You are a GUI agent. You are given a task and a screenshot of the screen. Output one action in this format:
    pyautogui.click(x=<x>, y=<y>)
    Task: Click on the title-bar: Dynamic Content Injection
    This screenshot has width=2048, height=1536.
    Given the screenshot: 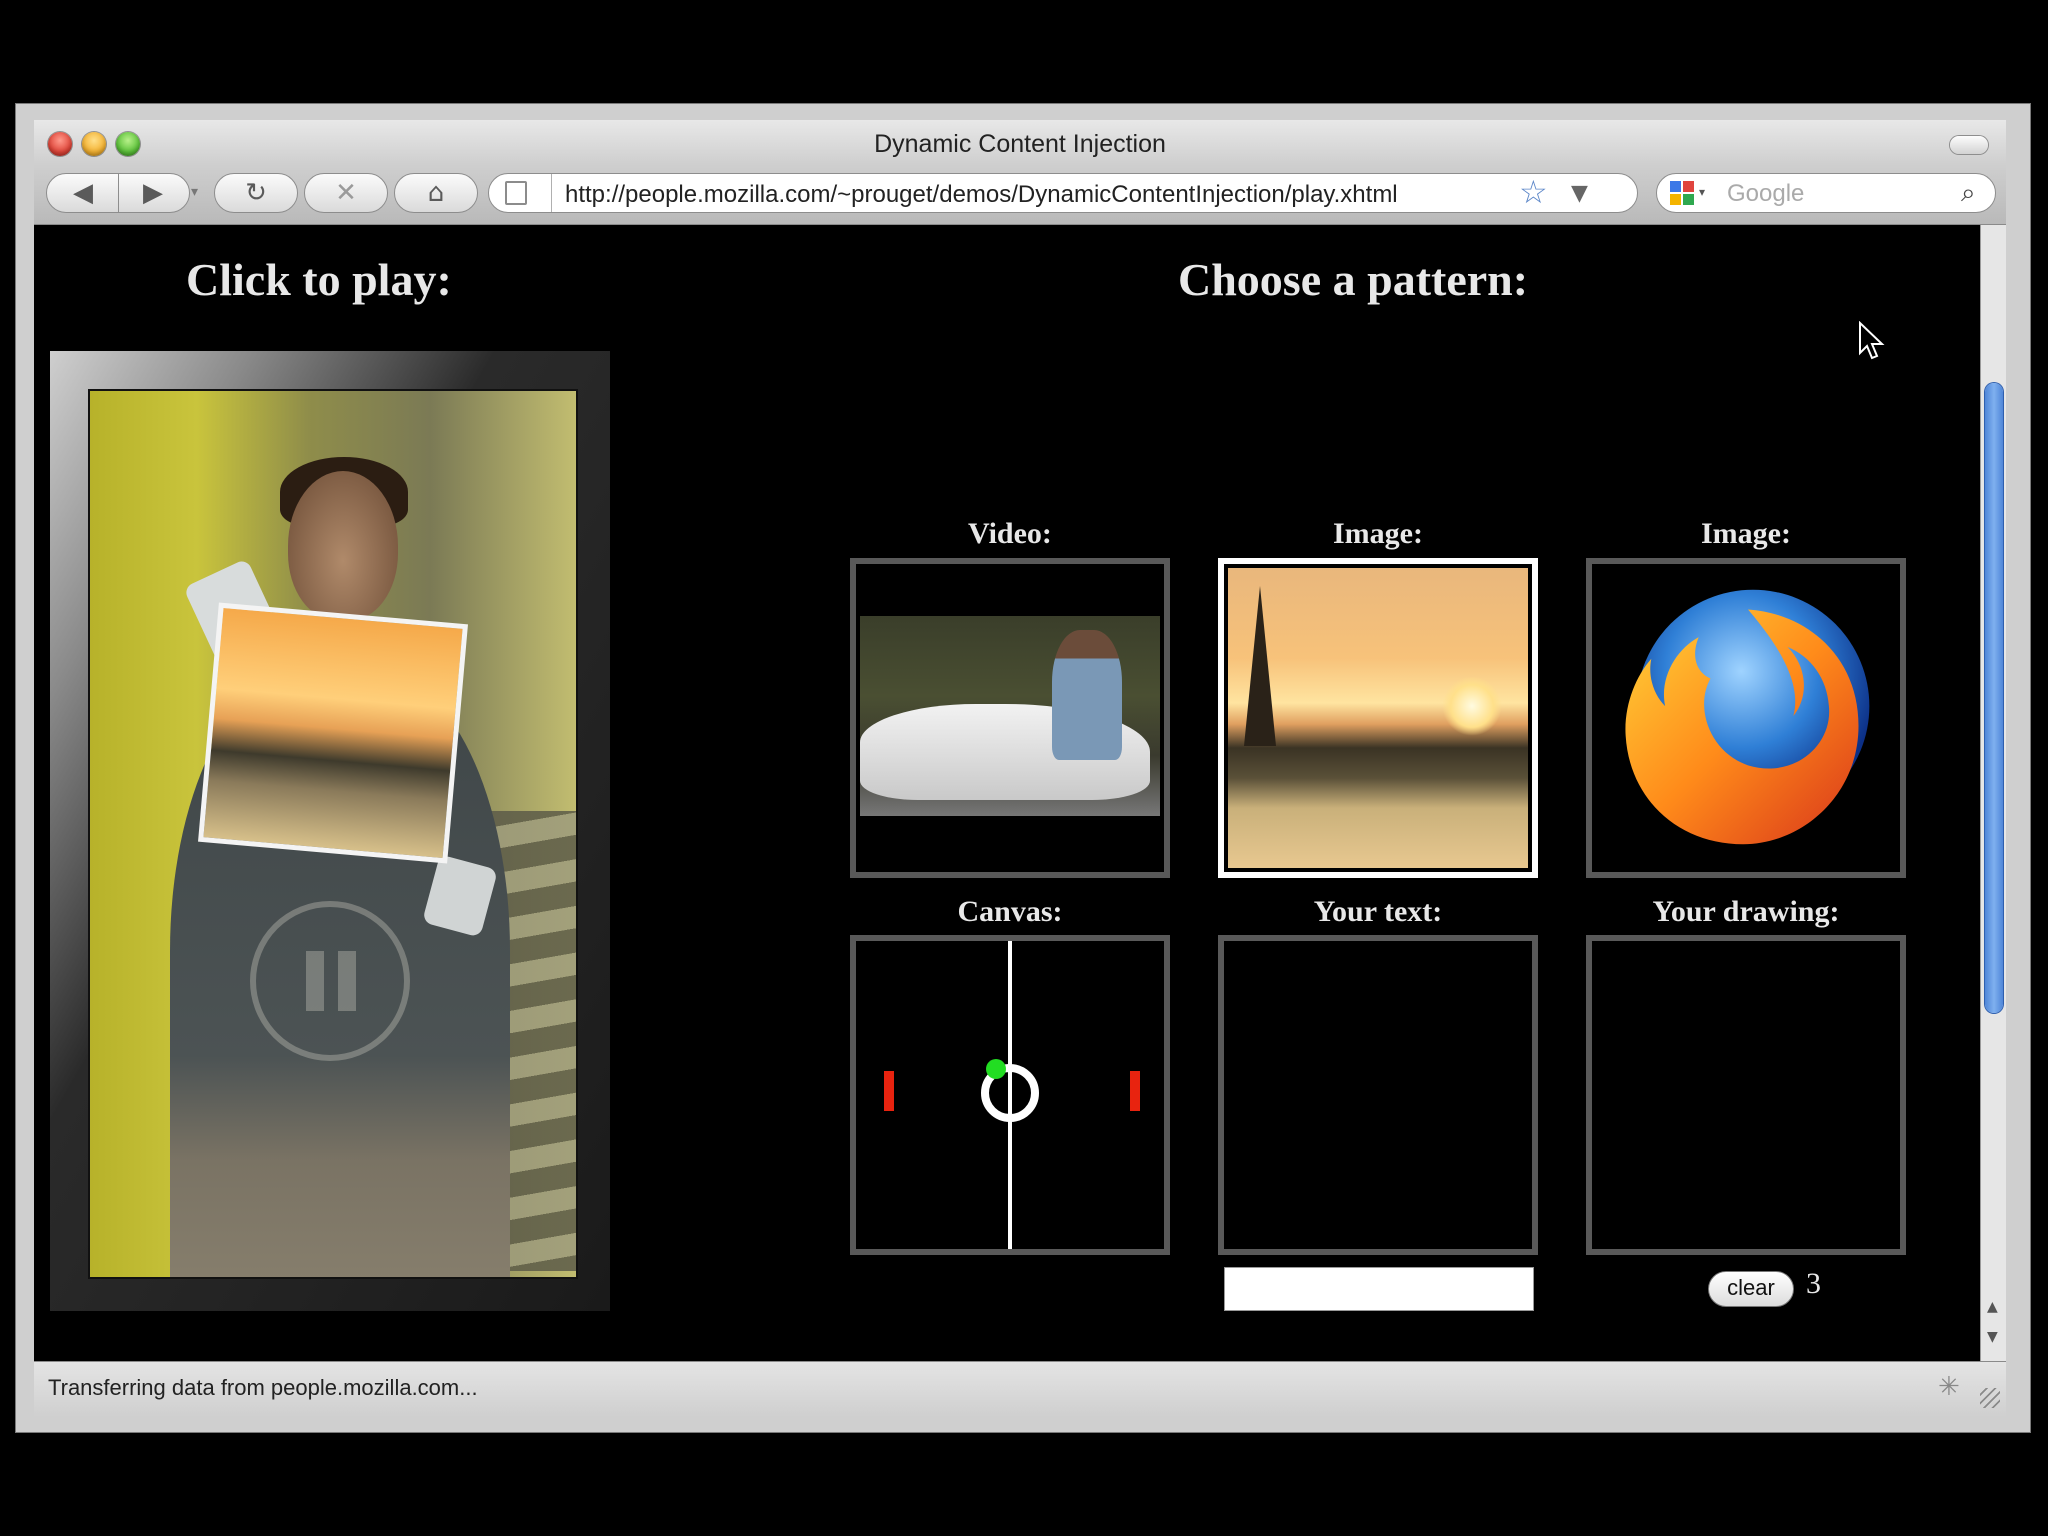 What is the action you would take?
    pyautogui.click(x=1020, y=142)
    